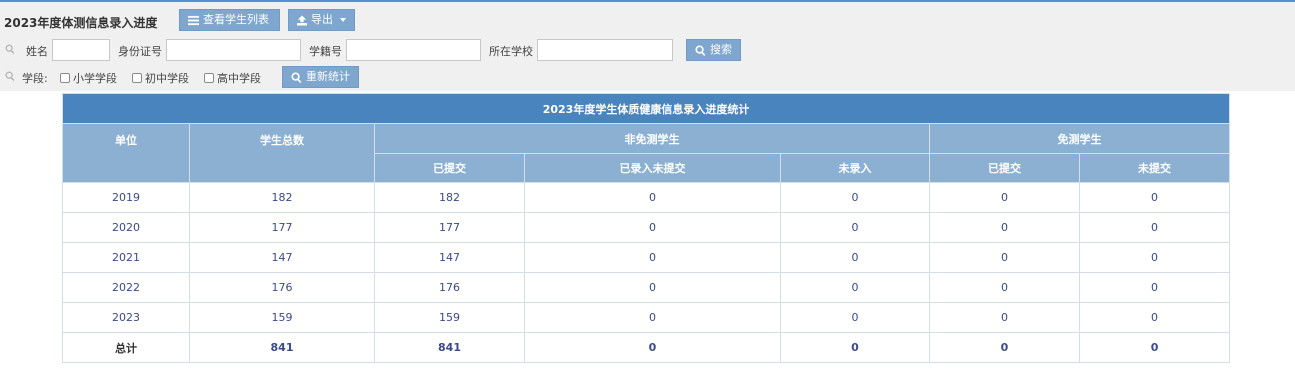 The width and height of the screenshot is (1295, 381). Describe the element at coordinates (126, 257) in the screenshot. I see `table-cell: 2021` at that location.